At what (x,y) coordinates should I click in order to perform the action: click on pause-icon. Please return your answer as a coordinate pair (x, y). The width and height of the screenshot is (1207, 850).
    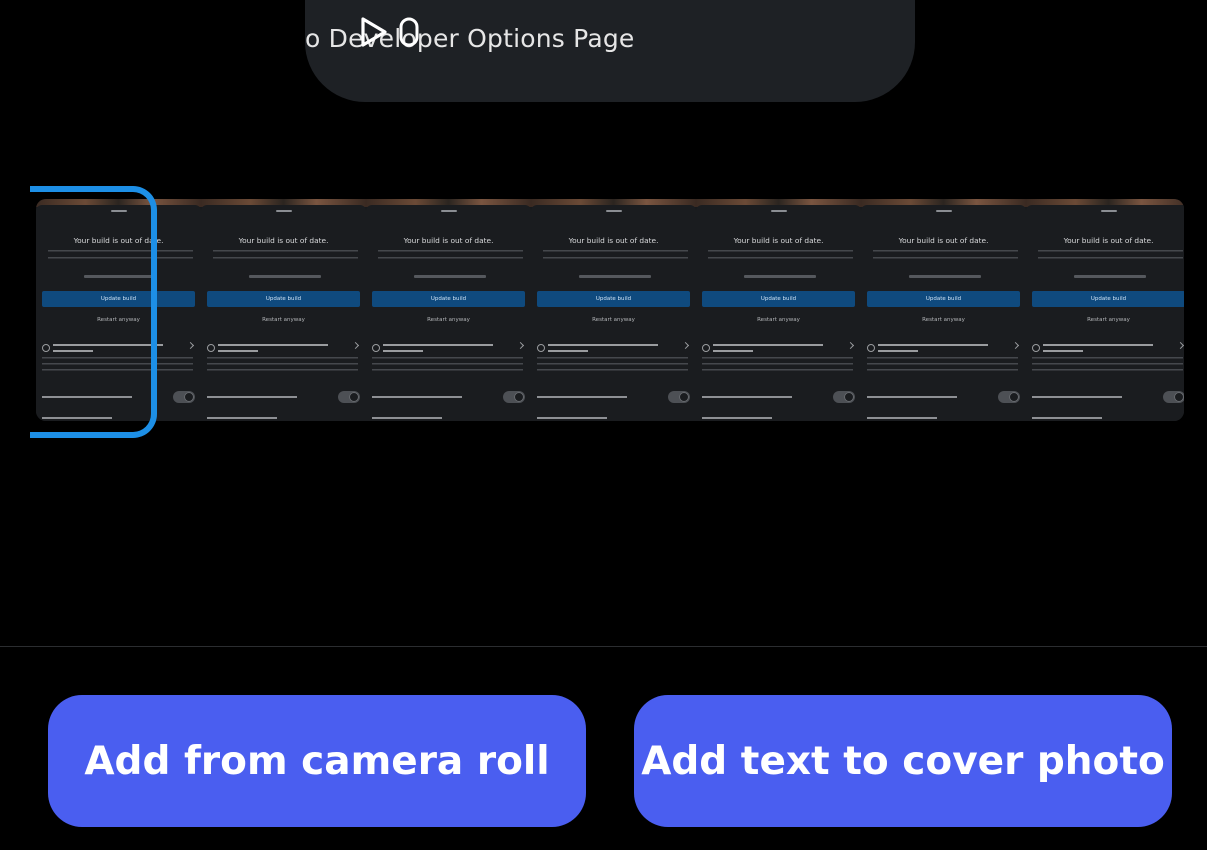
    Looking at the image, I should click on (410, 32).